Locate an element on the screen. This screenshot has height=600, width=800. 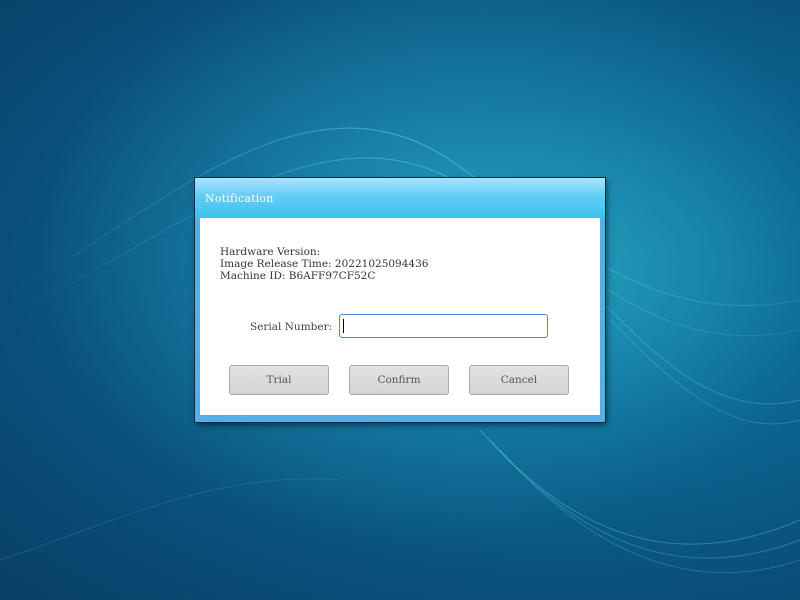
cancel-button: Cancel is located at coordinates (519, 380).